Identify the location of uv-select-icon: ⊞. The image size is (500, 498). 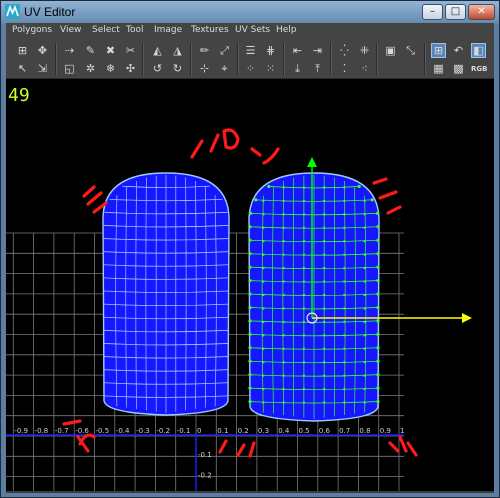
(438, 50).